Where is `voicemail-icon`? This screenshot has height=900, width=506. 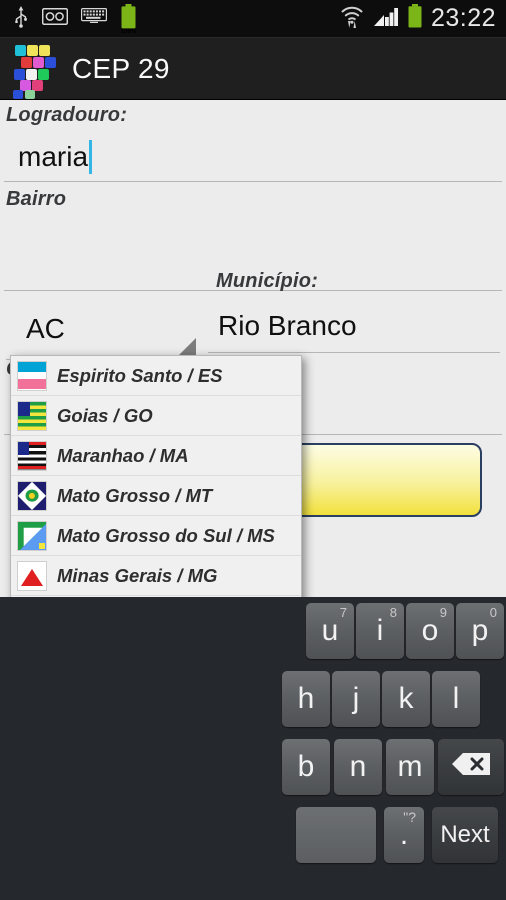
voicemail-icon is located at coordinates (55, 18).